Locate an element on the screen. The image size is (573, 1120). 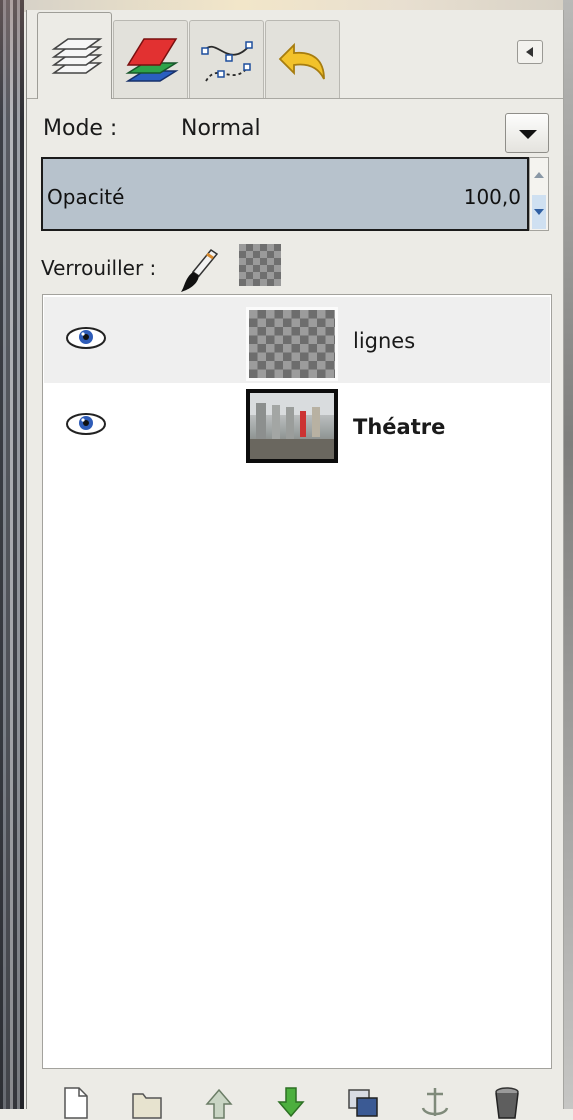
duplicate-layer-icon is located at coordinates (363, 1102).